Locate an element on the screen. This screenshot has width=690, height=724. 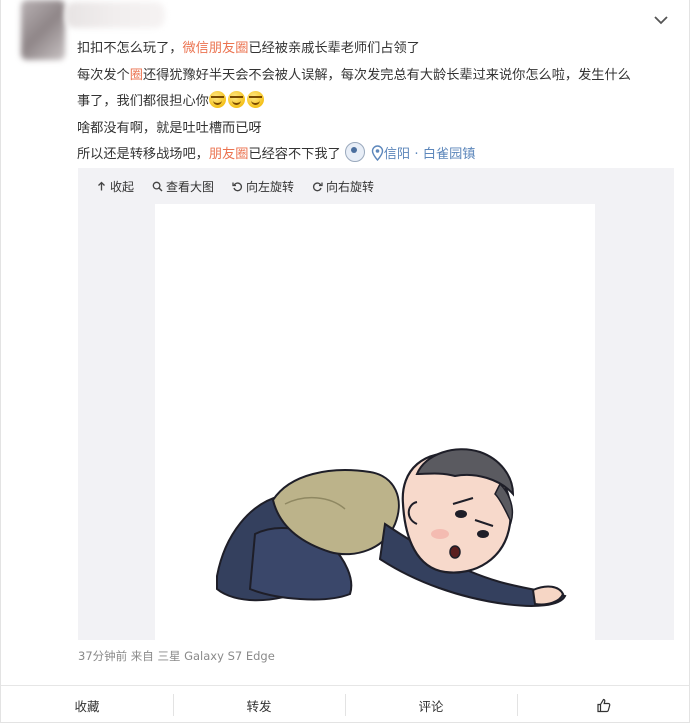
keyword-highlight: 朋友圈 is located at coordinates (228, 154).